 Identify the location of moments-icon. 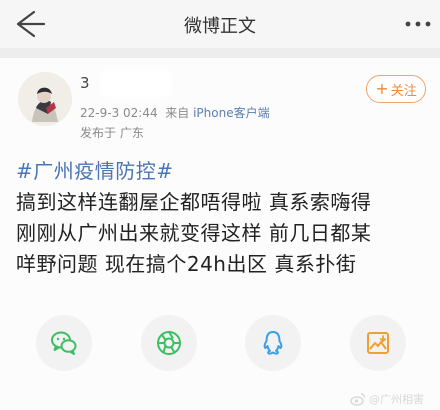
(169, 343).